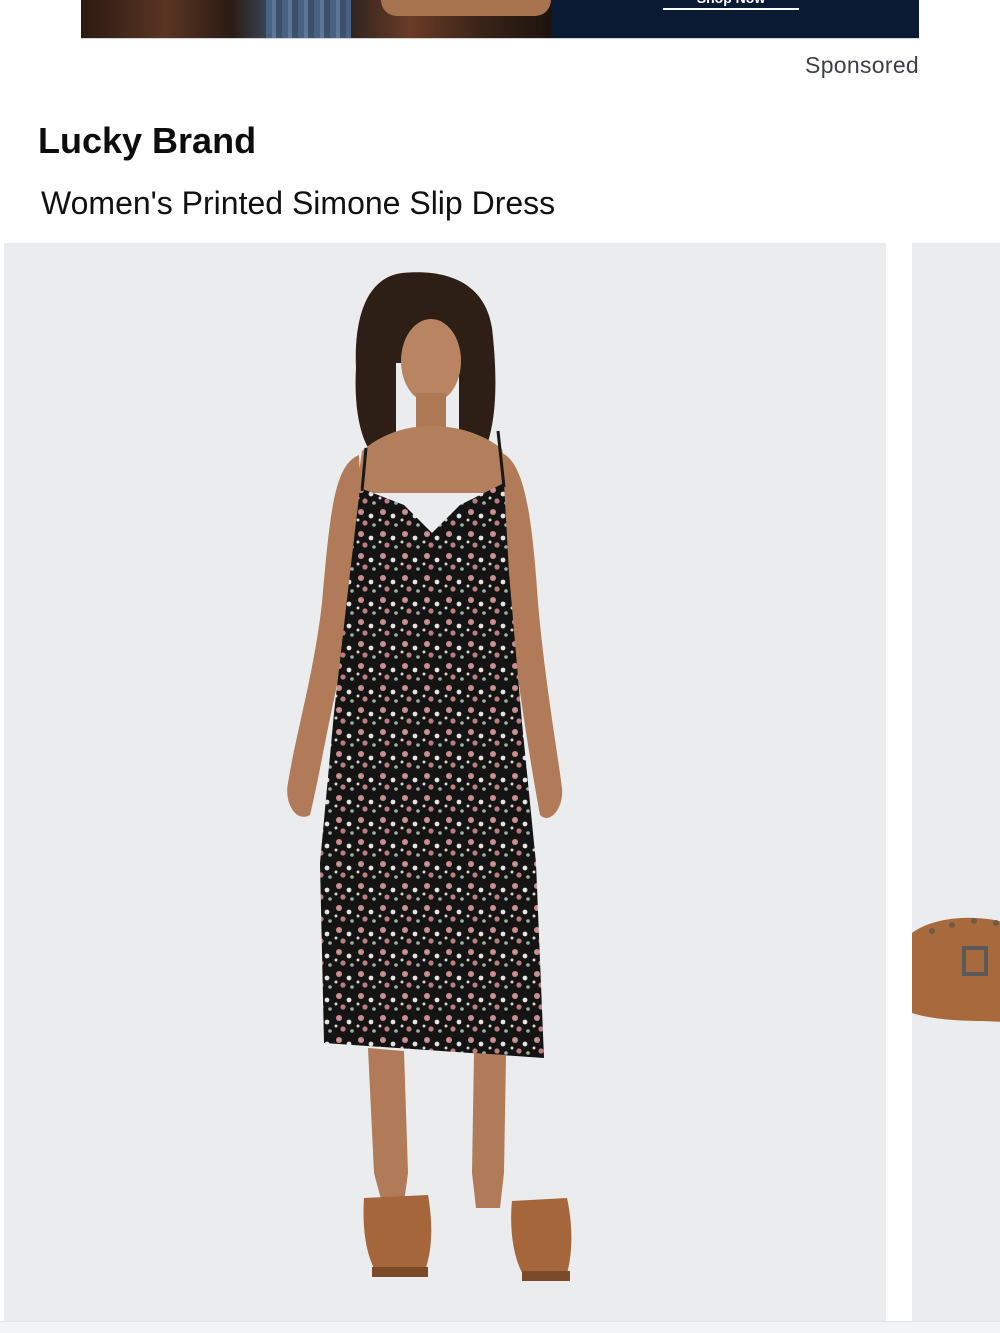  What do you see at coordinates (147, 141) in the screenshot?
I see `brand-name: Lucky Brand` at bounding box center [147, 141].